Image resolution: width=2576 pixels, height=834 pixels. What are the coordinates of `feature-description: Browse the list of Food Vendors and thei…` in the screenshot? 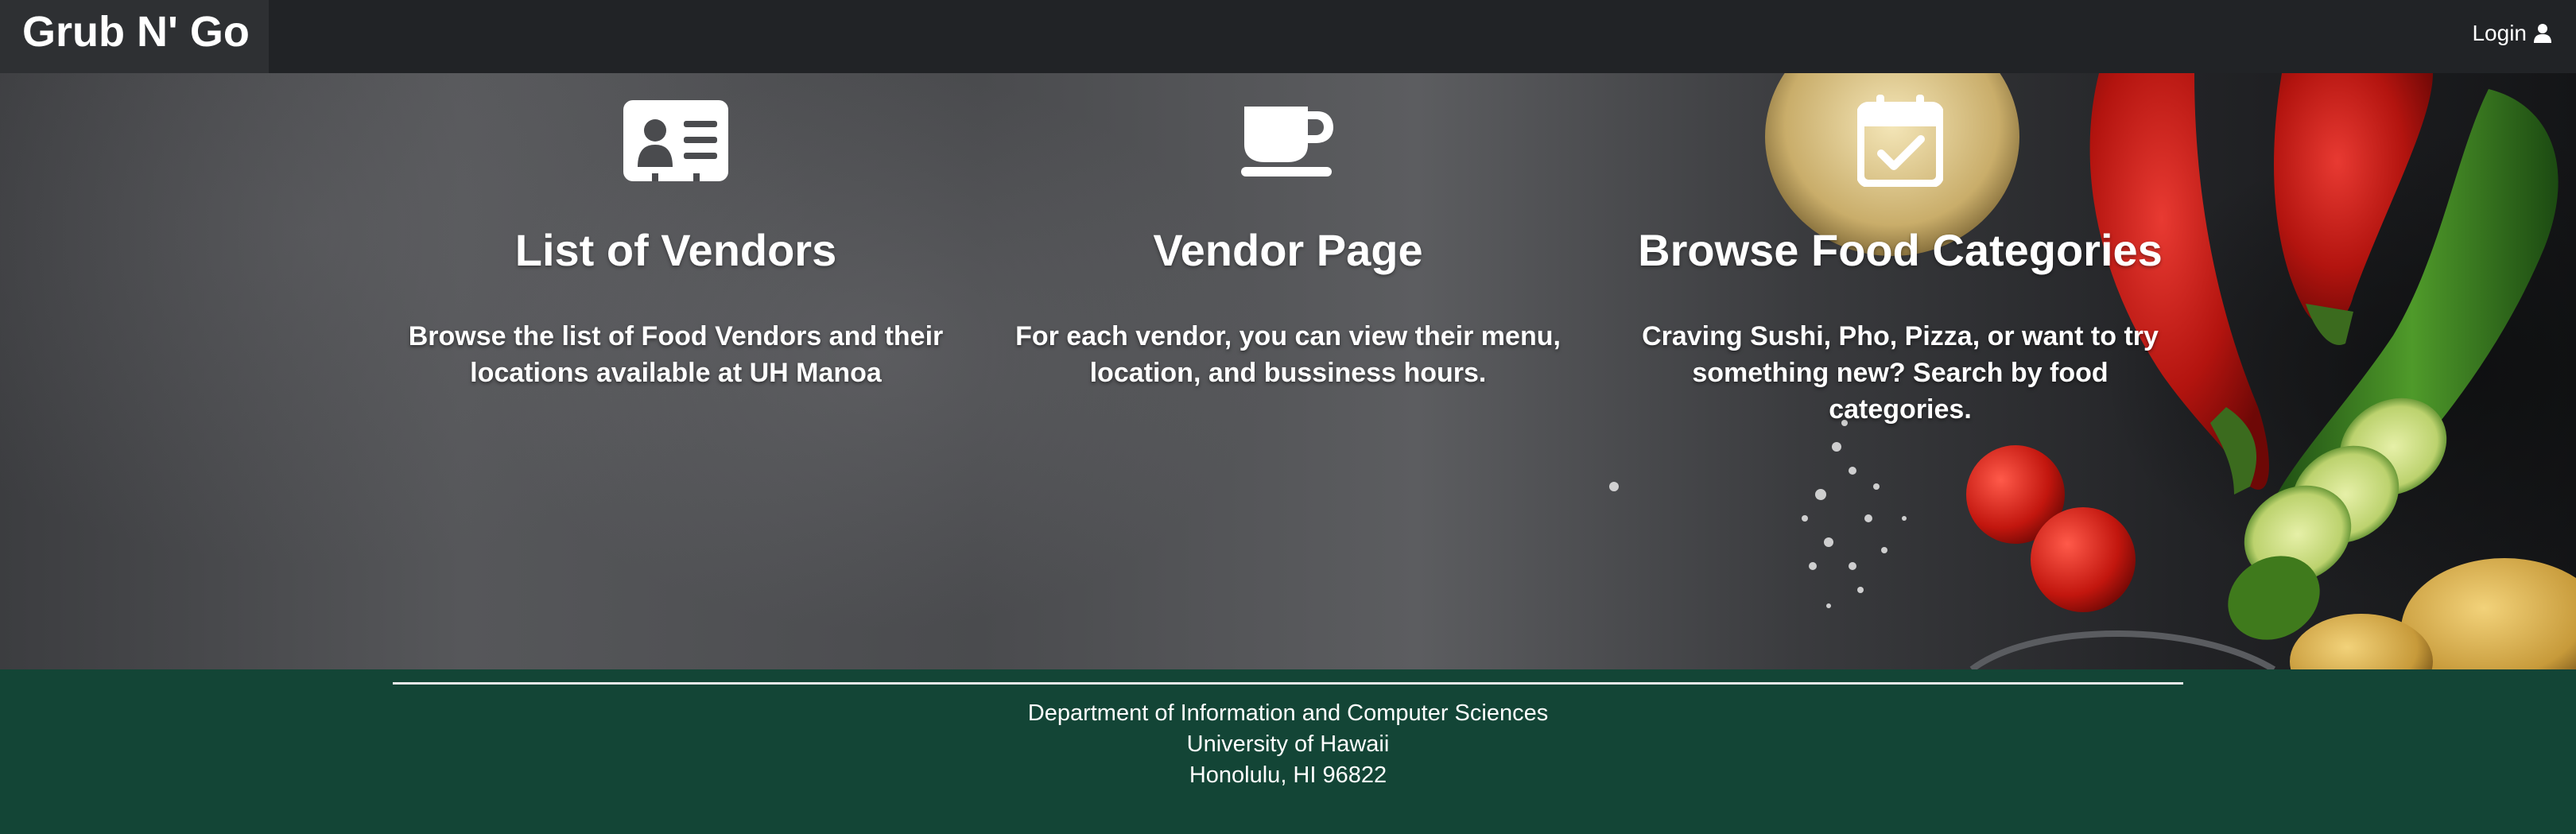 It's located at (676, 354).